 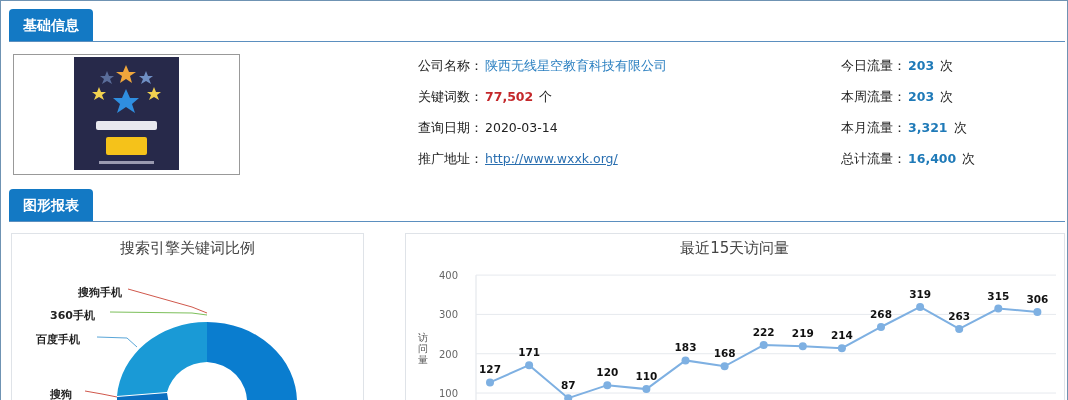 I want to click on tick-label: 200, so click(x=448, y=354).